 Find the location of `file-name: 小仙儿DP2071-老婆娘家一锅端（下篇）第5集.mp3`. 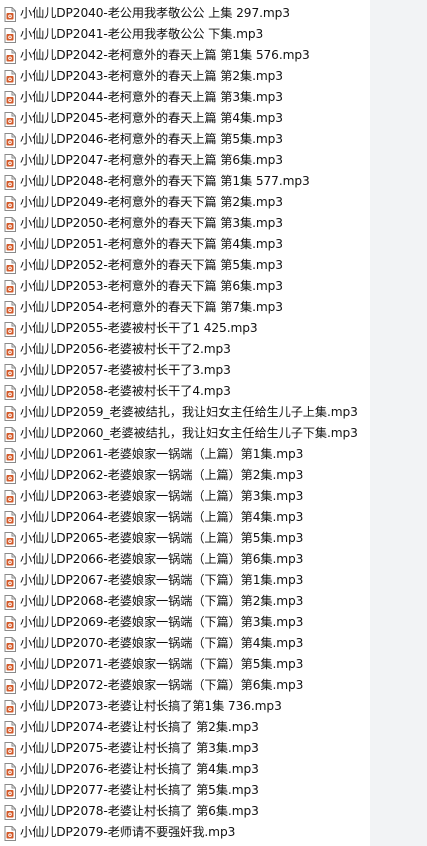

file-name: 小仙儿DP2071-老婆娘家一锅端（下篇）第5集.mp3 is located at coordinates (162, 664).